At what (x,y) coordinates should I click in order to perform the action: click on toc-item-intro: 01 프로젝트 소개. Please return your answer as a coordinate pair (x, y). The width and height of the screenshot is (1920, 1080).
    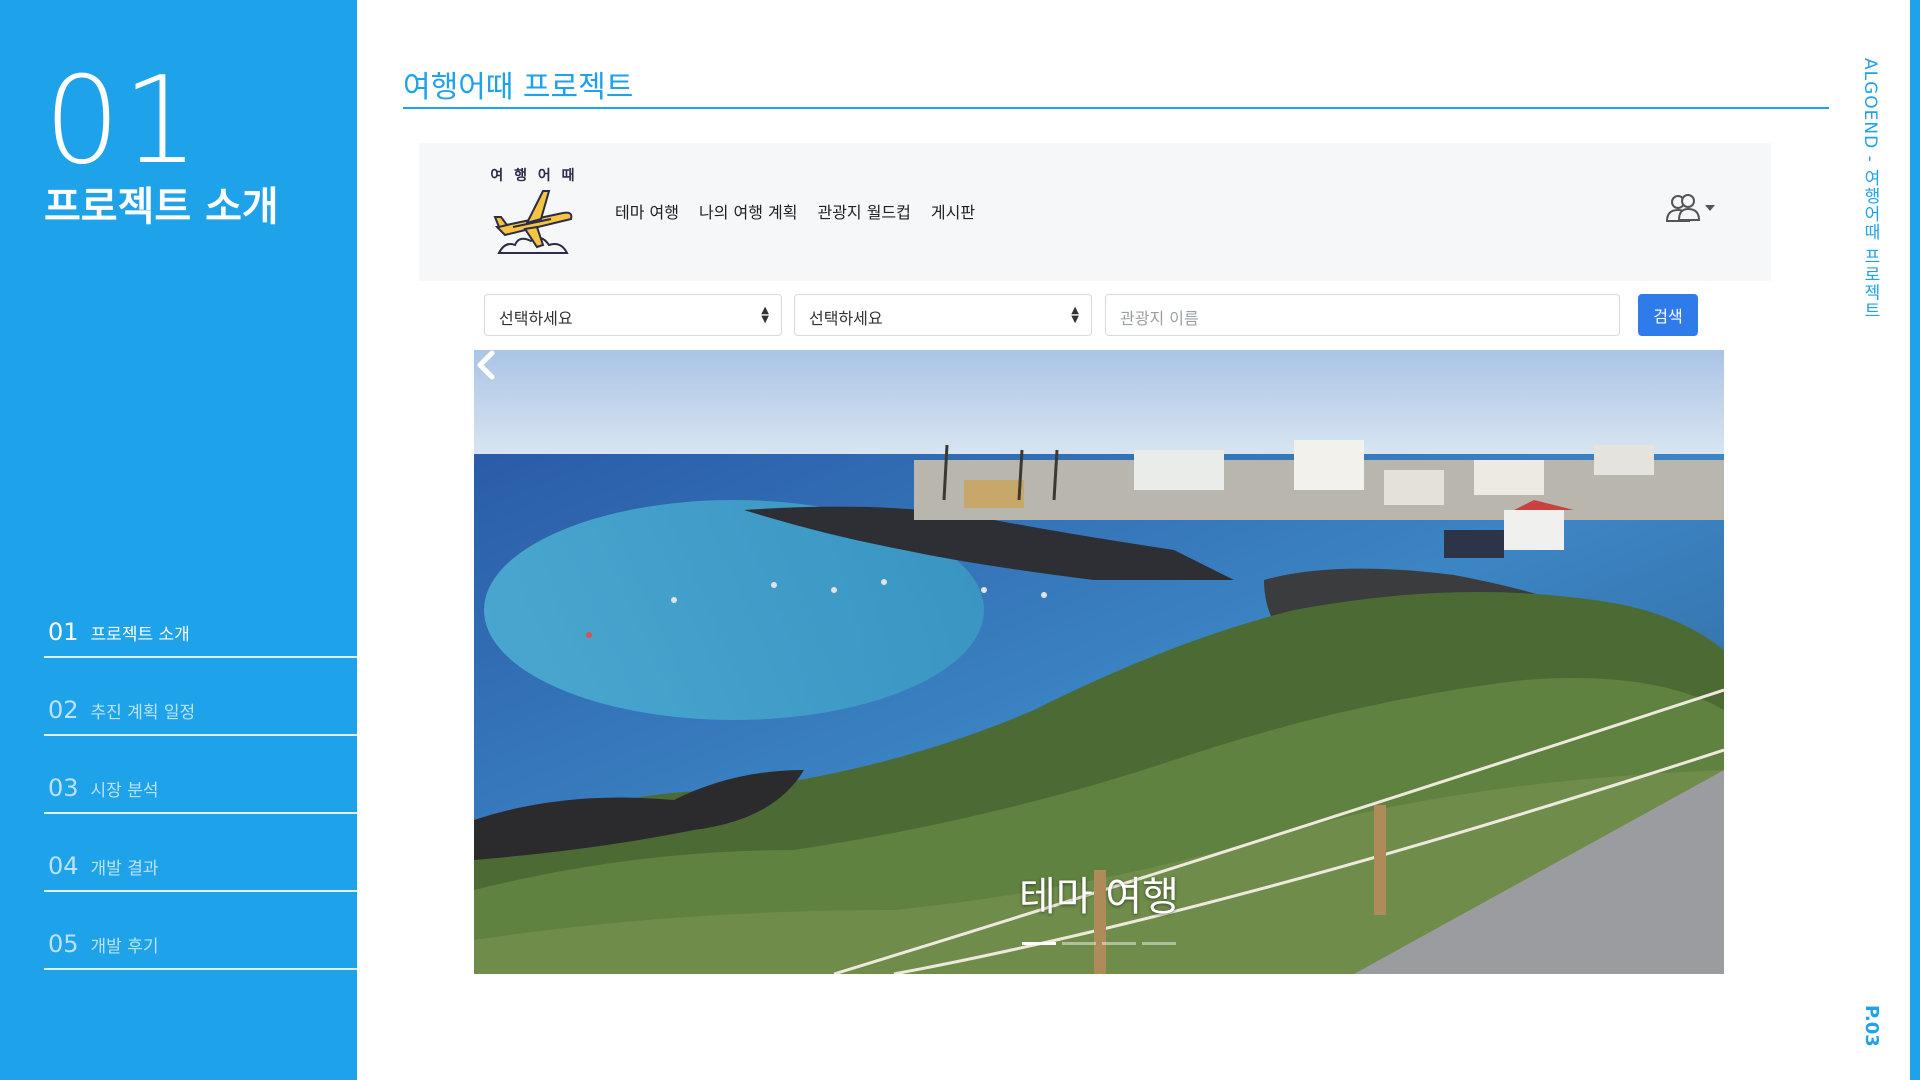
    Looking at the image, I should click on (200, 638).